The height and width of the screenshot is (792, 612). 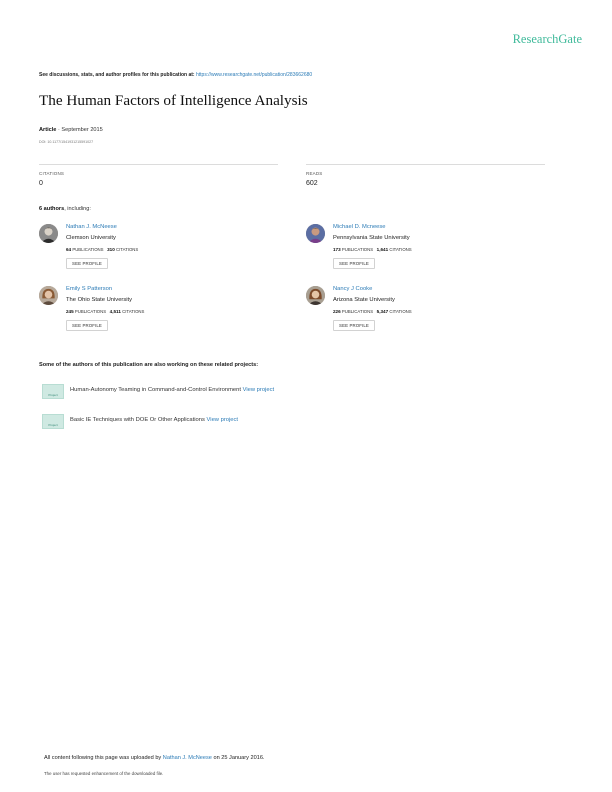 I want to click on reads-value: 602, so click(x=312, y=183).